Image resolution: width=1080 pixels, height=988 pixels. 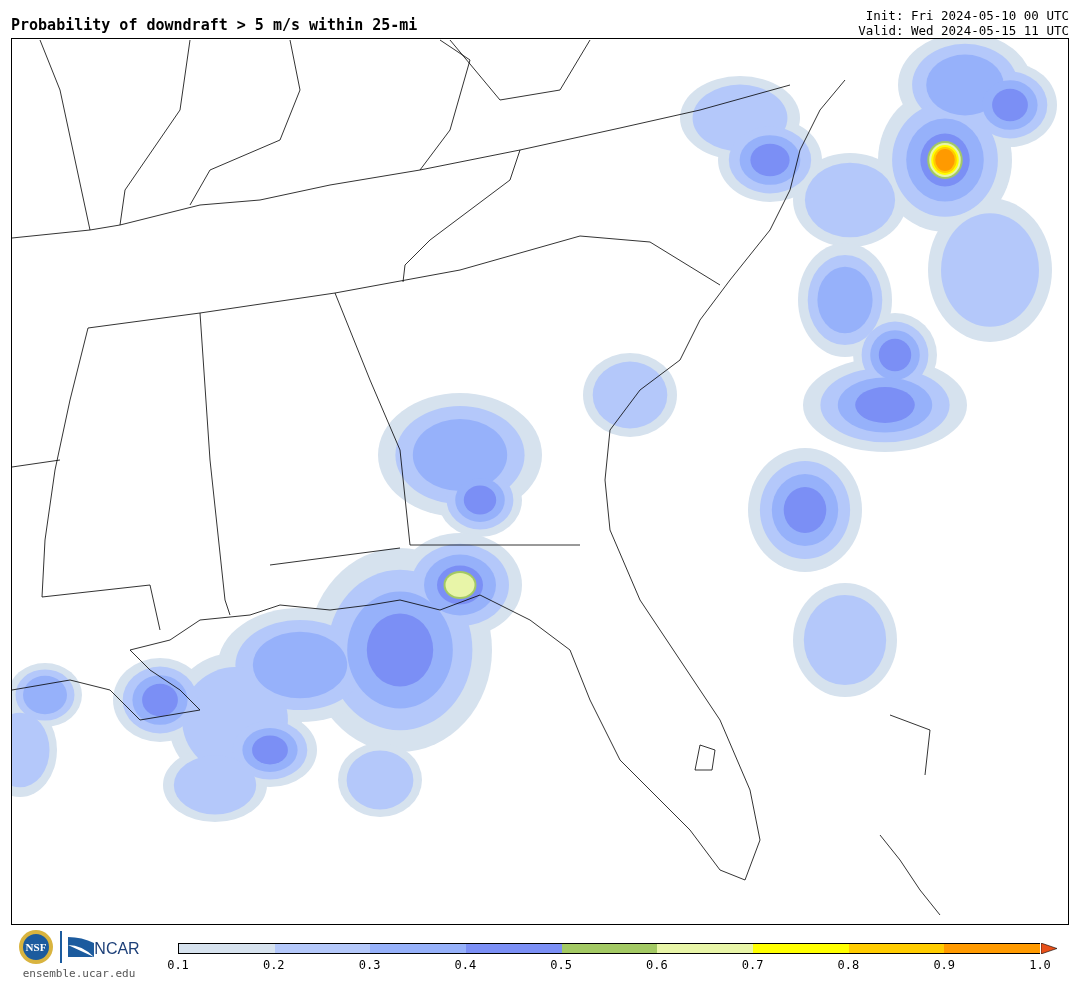 I want to click on nsf-logo: NSF, so click(x=36, y=947).